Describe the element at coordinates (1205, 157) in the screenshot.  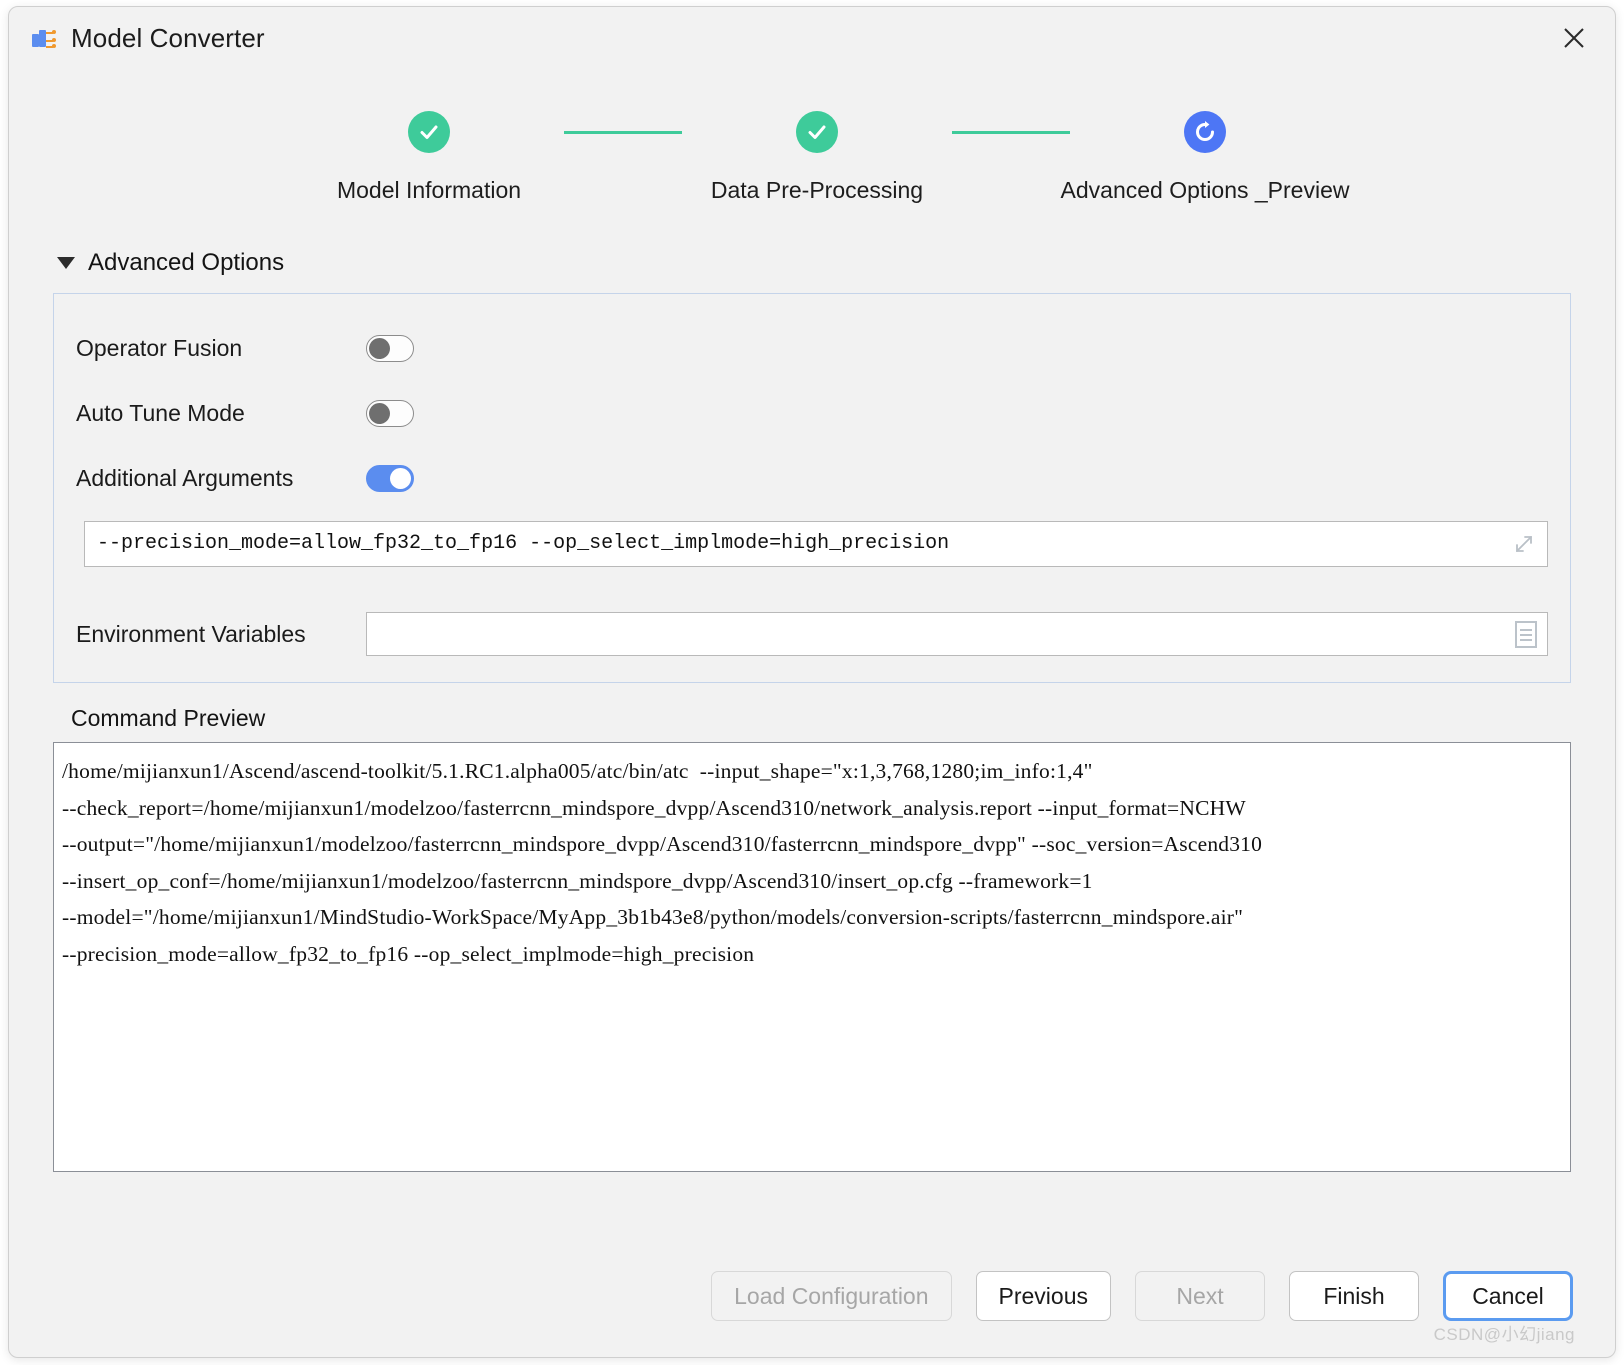
I see `step-advanced-options-preview: Advanced Options _Preview` at that location.